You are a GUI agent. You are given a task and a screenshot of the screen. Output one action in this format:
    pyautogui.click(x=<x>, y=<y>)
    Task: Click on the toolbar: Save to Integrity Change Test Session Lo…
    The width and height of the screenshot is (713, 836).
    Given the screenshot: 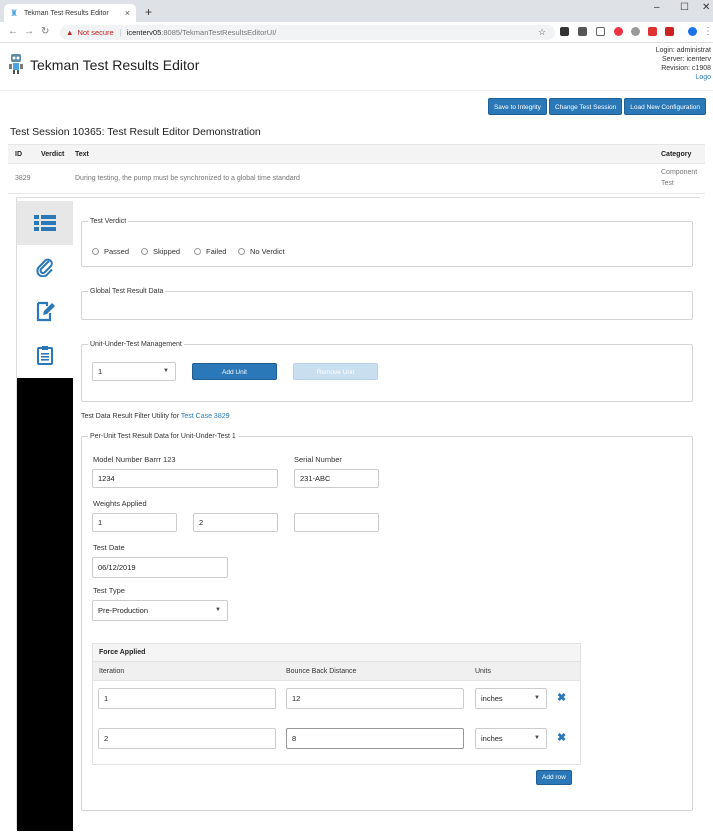 What is the action you would take?
    pyautogui.click(x=596, y=106)
    